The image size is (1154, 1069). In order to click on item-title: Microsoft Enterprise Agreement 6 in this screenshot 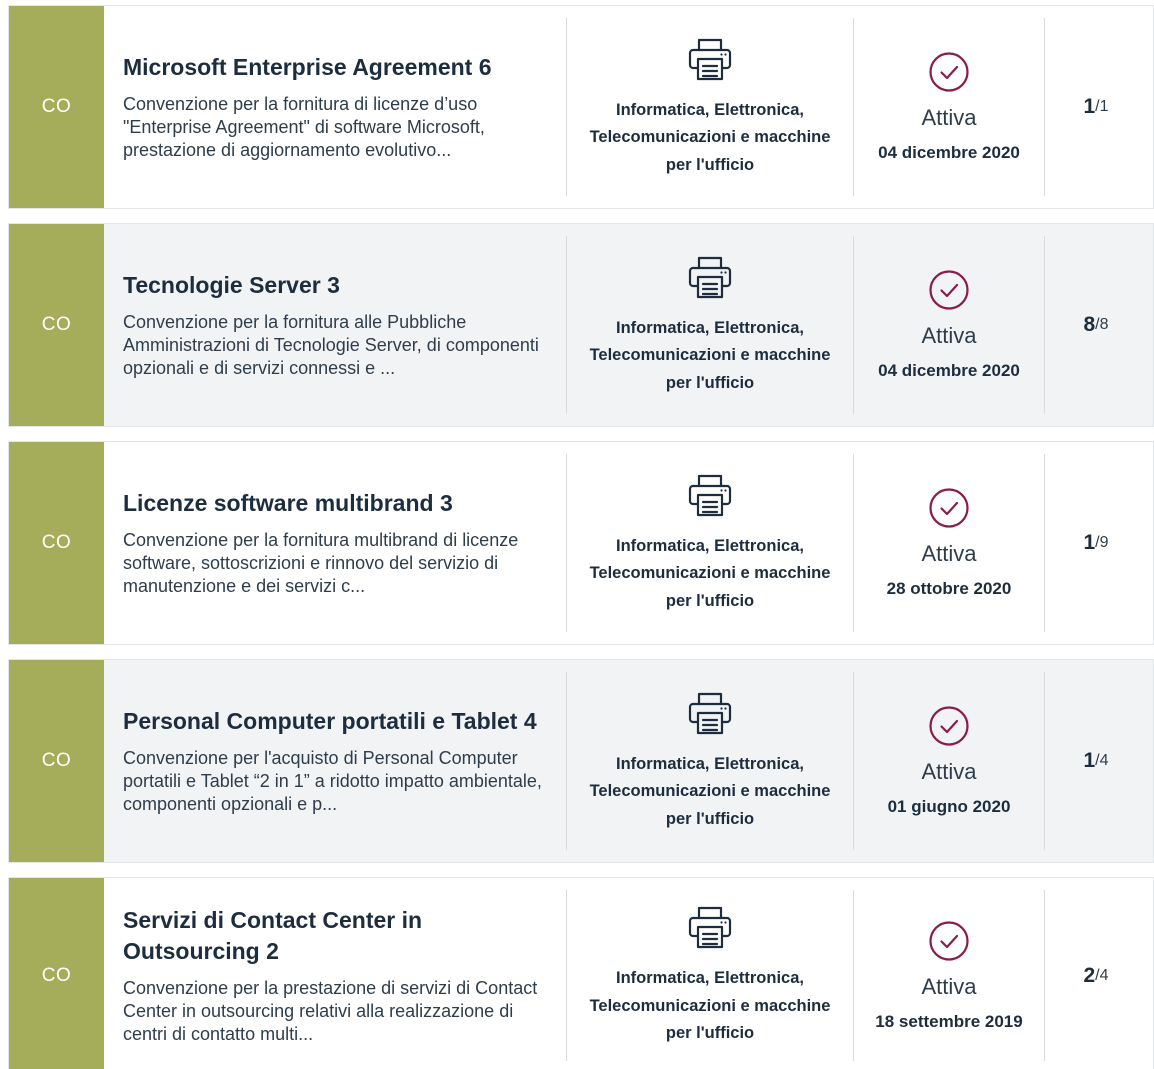, I will do `click(336, 67)`.